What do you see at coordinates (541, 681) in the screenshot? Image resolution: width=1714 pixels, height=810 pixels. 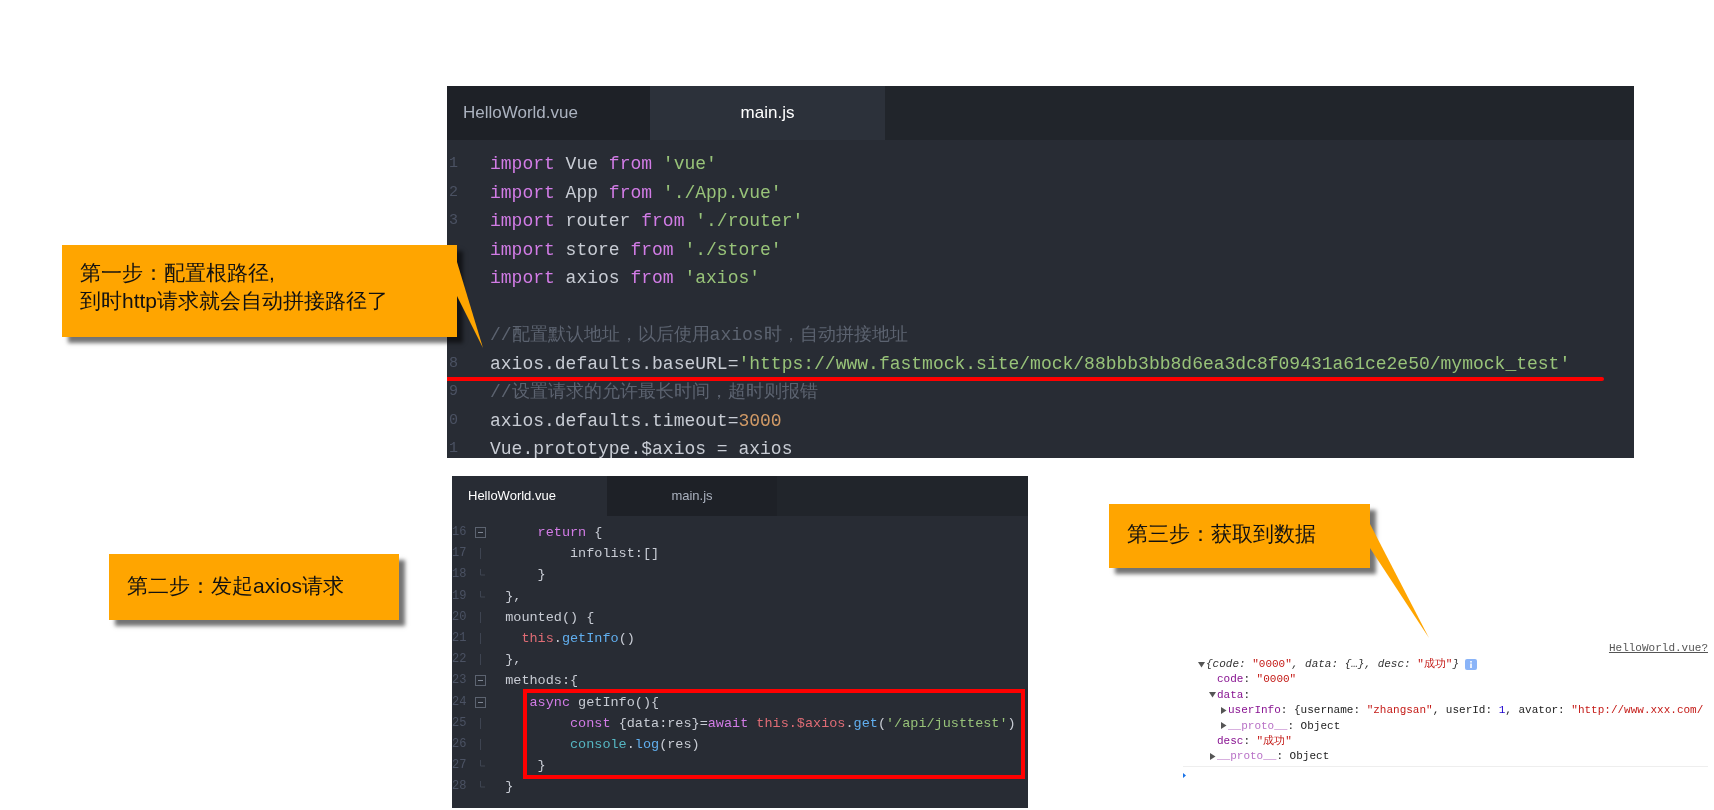 I see `code-line: methods:{` at bounding box center [541, 681].